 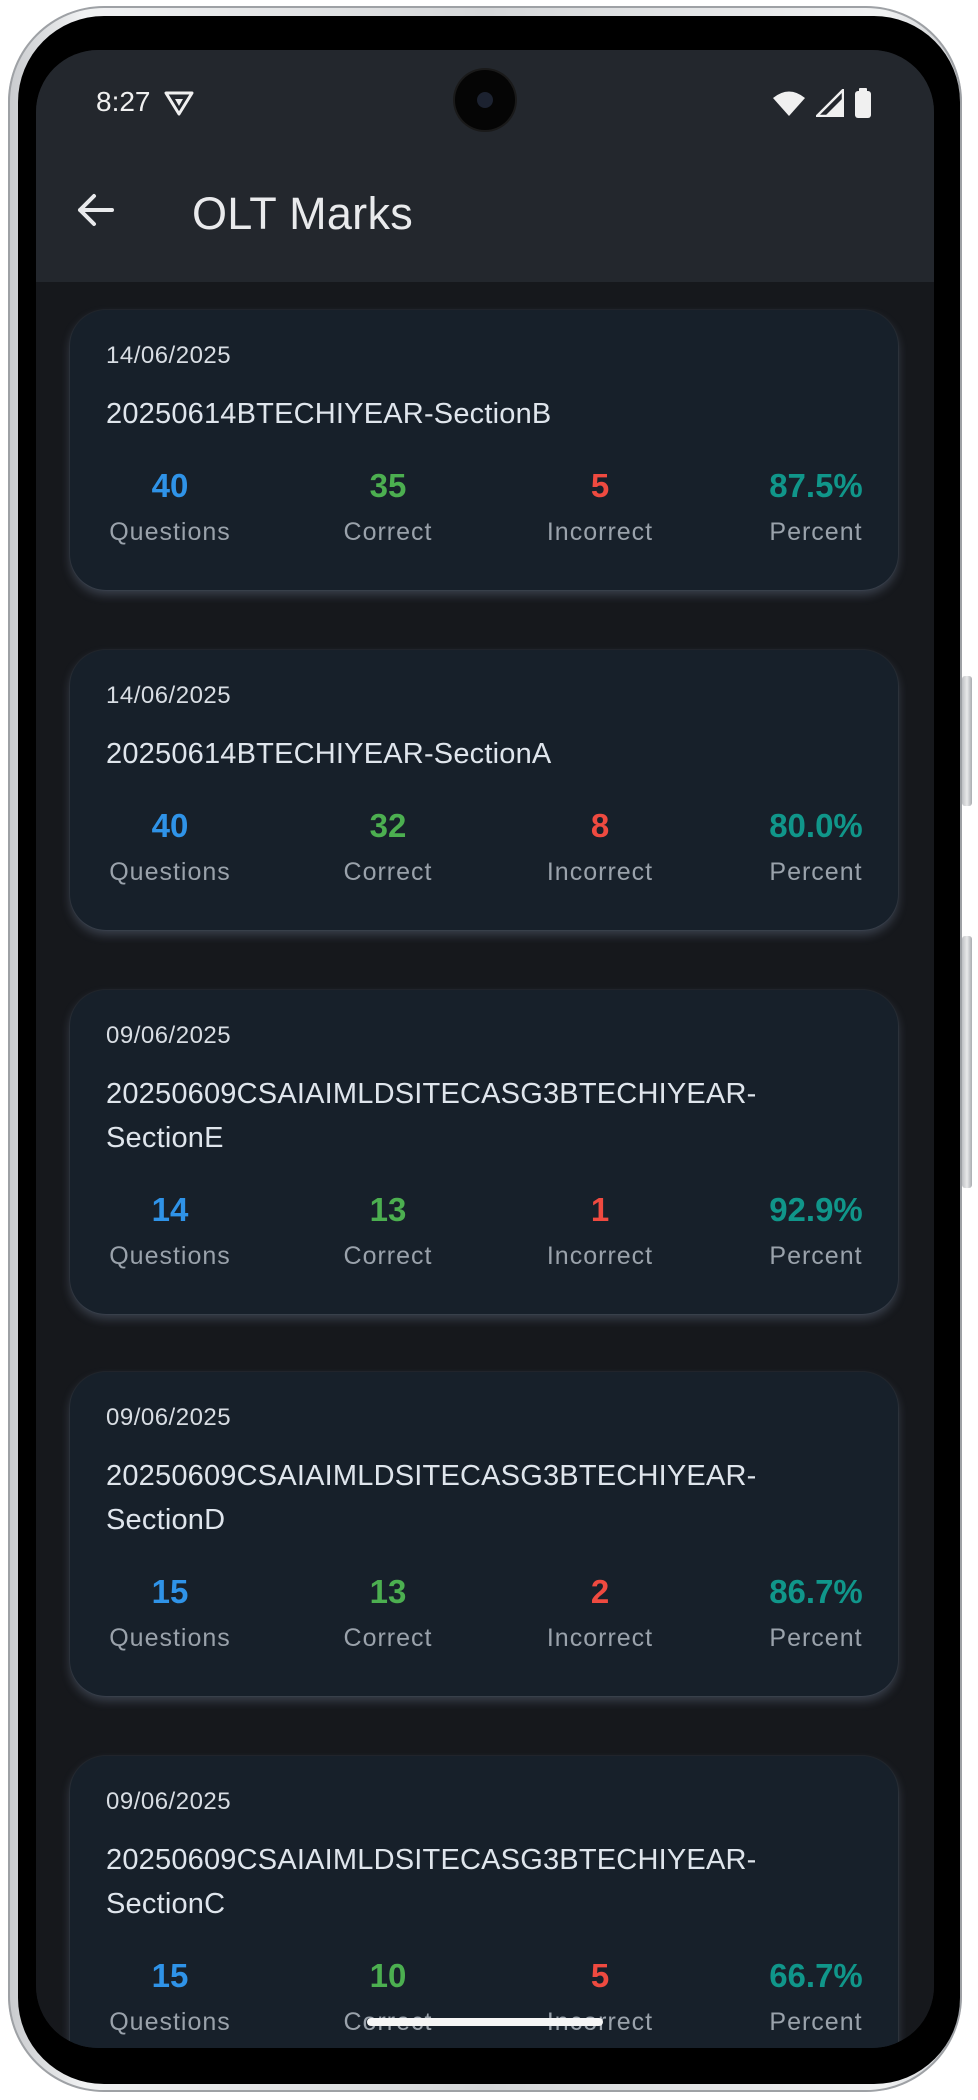 What do you see at coordinates (600, 506) in the screenshot?
I see `stat-incorrect: 5 Incorrect` at bounding box center [600, 506].